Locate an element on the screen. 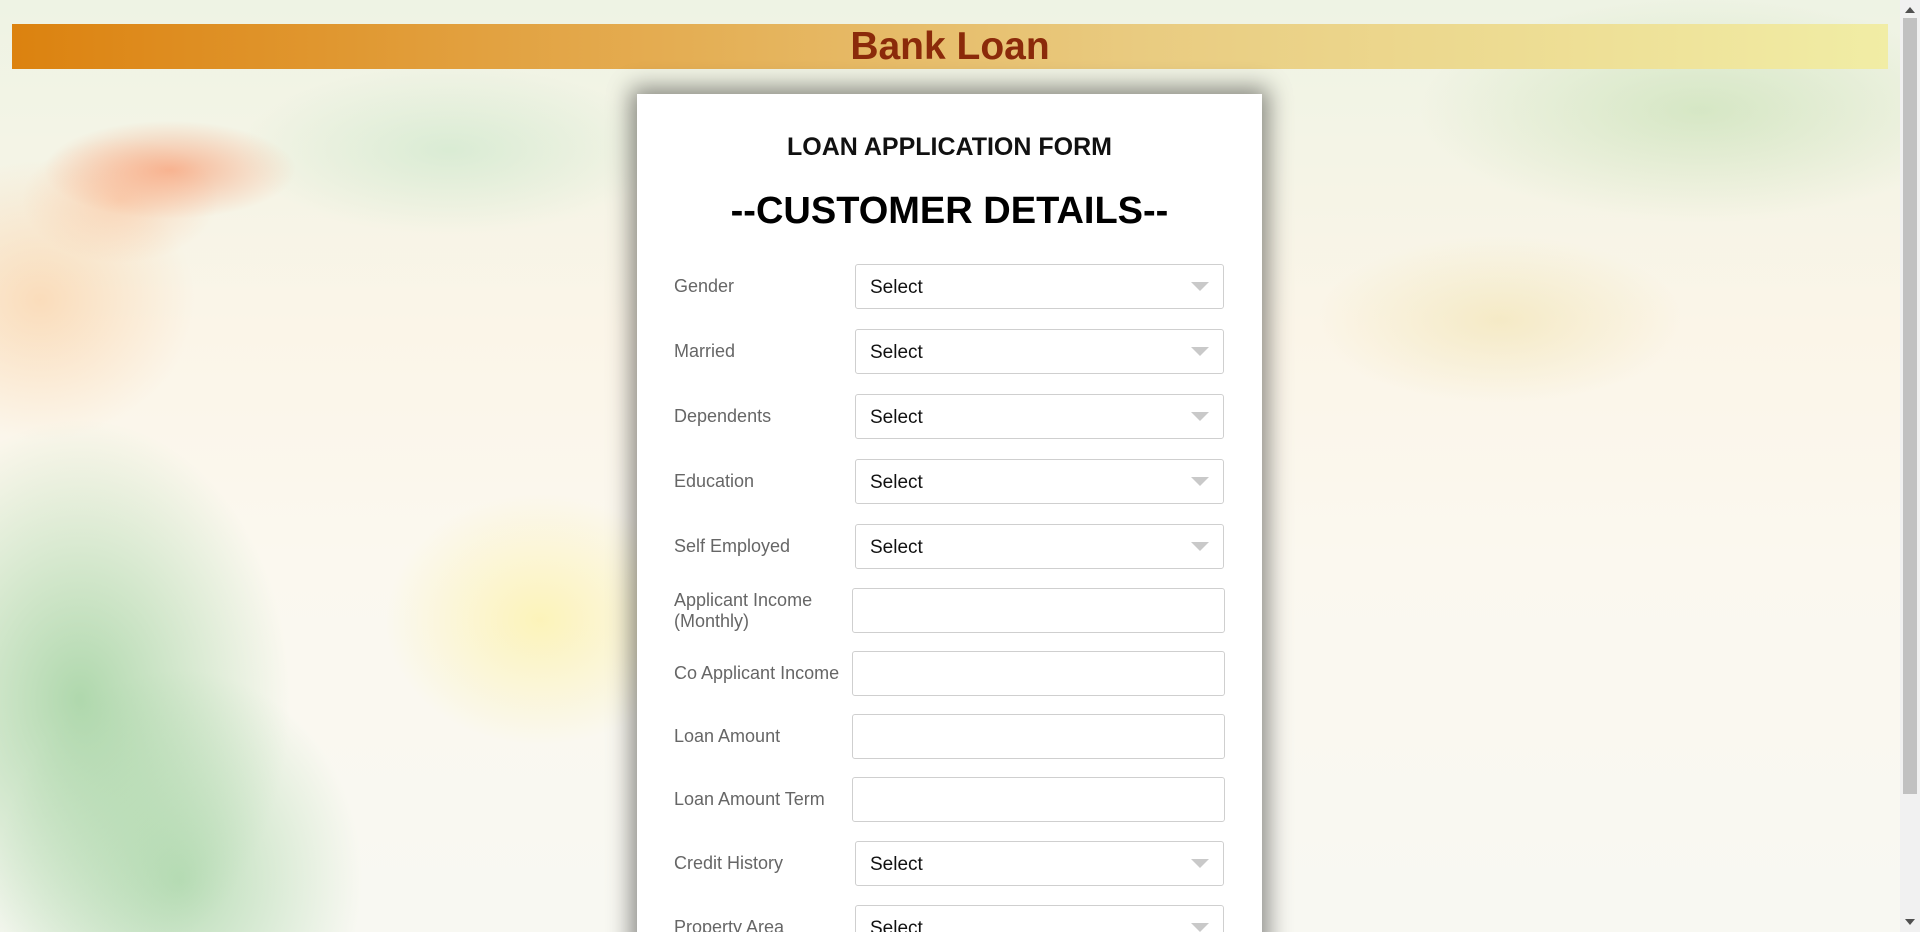  dependents-select-value: Select is located at coordinates (896, 417).